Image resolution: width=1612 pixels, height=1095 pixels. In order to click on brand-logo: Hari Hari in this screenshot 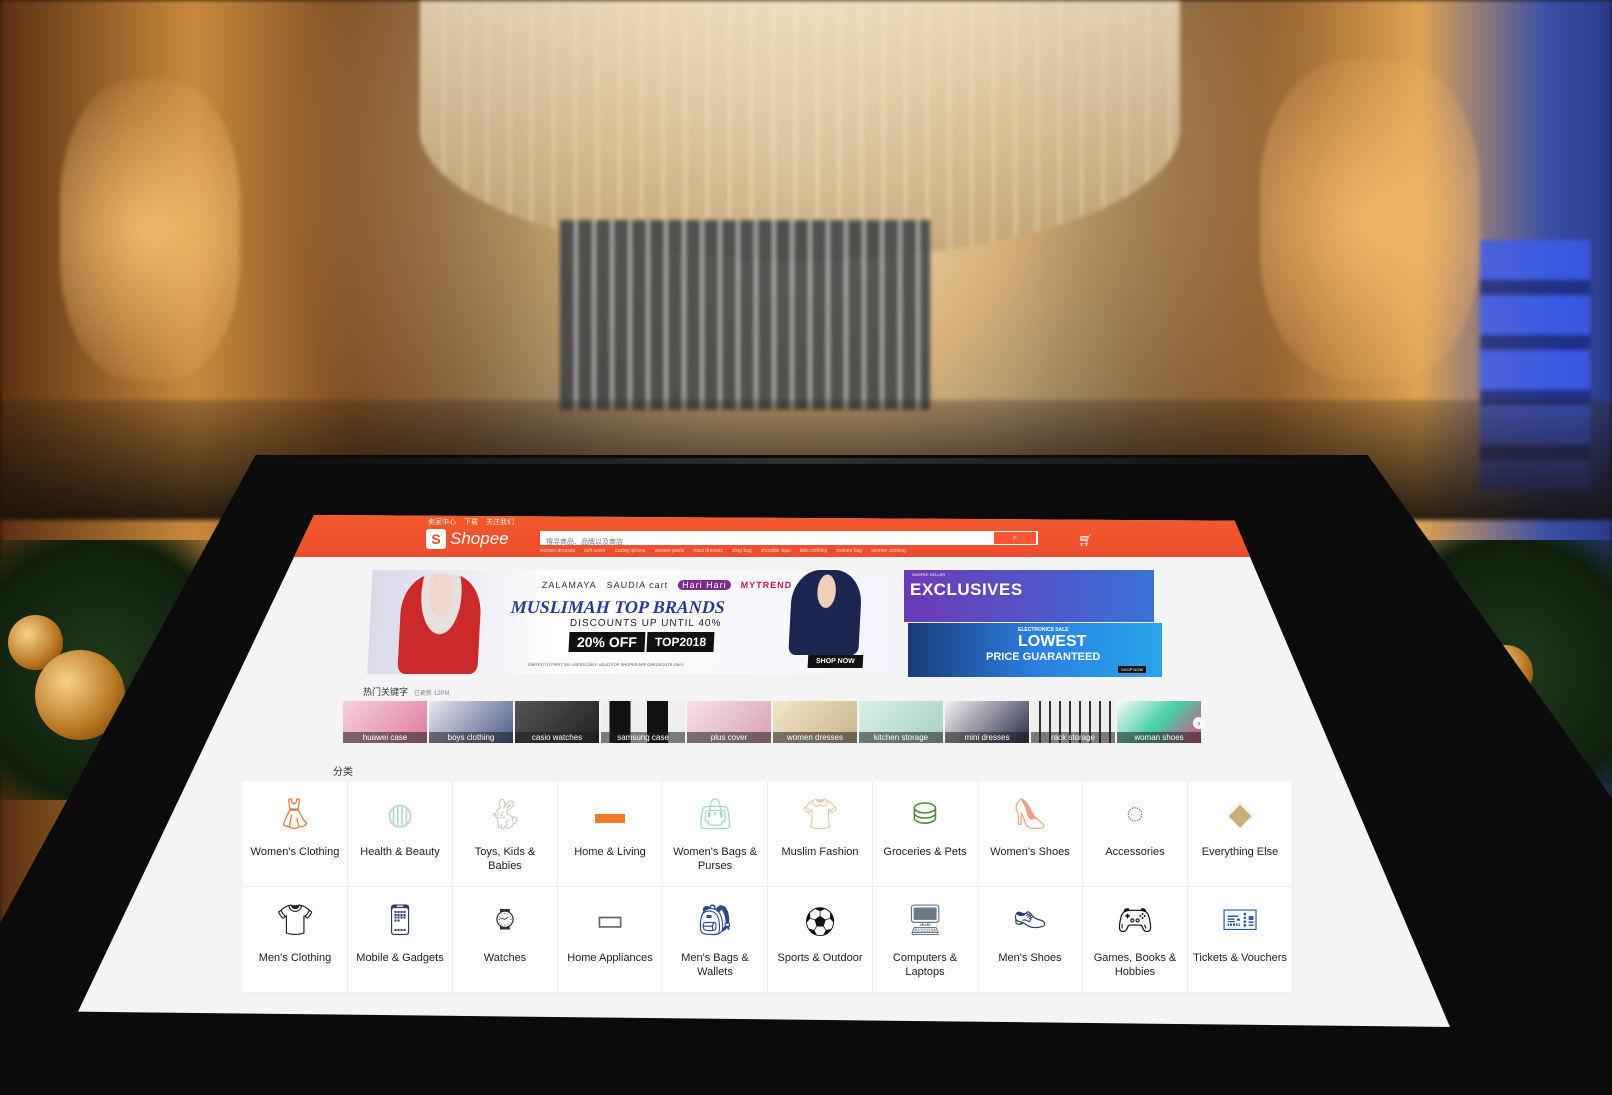, I will do `click(704, 585)`.